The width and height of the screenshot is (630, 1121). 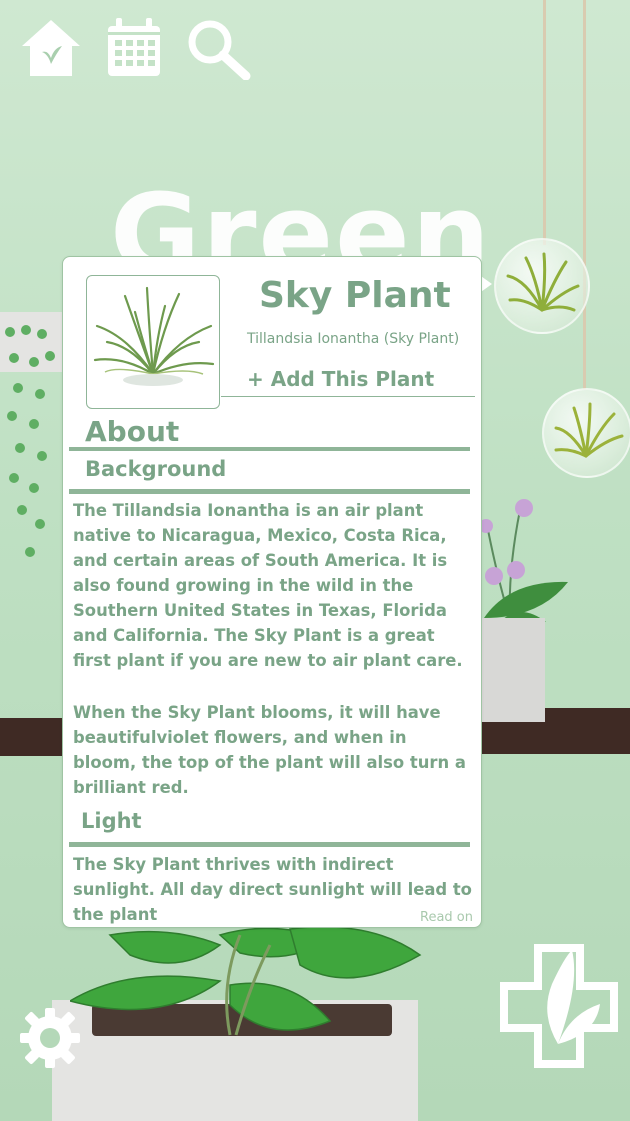 What do you see at coordinates (132, 431) in the screenshot?
I see `about-heading: About` at bounding box center [132, 431].